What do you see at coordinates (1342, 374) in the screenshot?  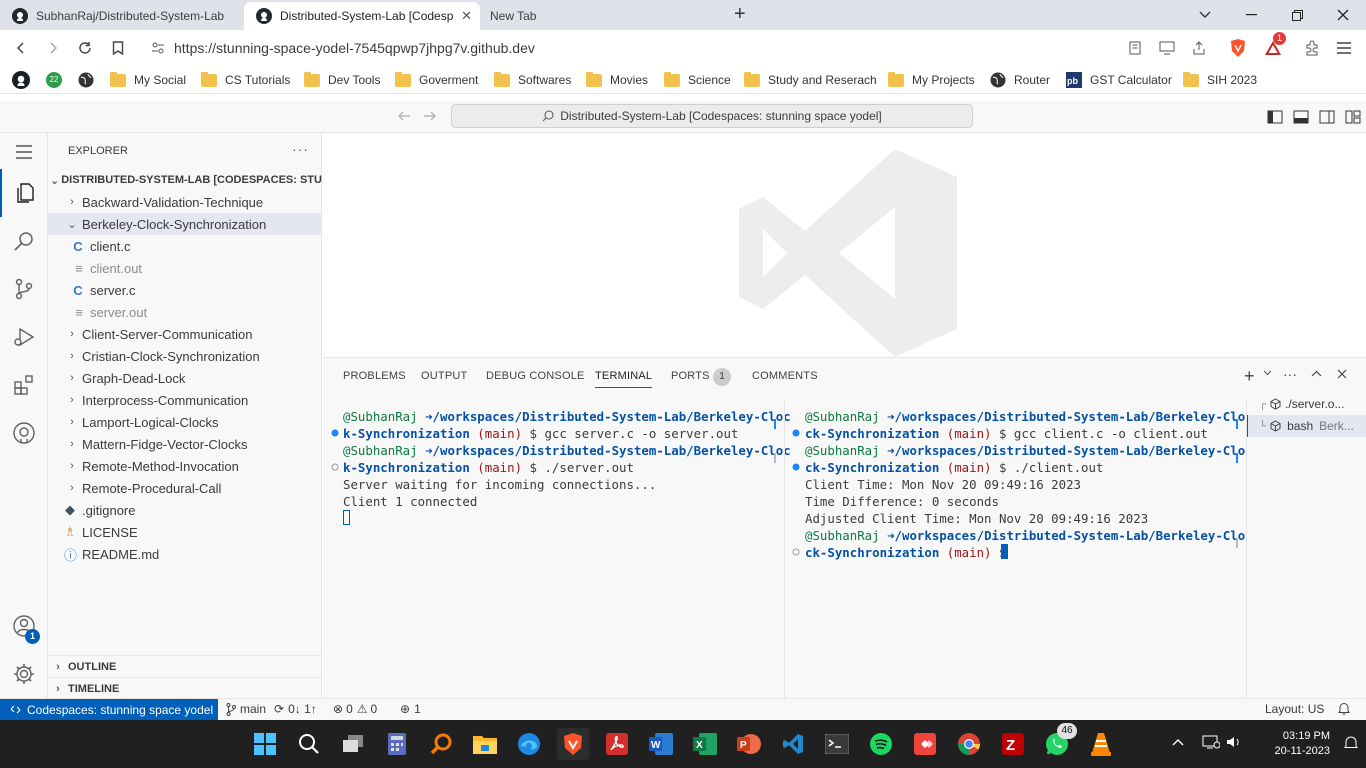 I see `close-panel-icon` at bounding box center [1342, 374].